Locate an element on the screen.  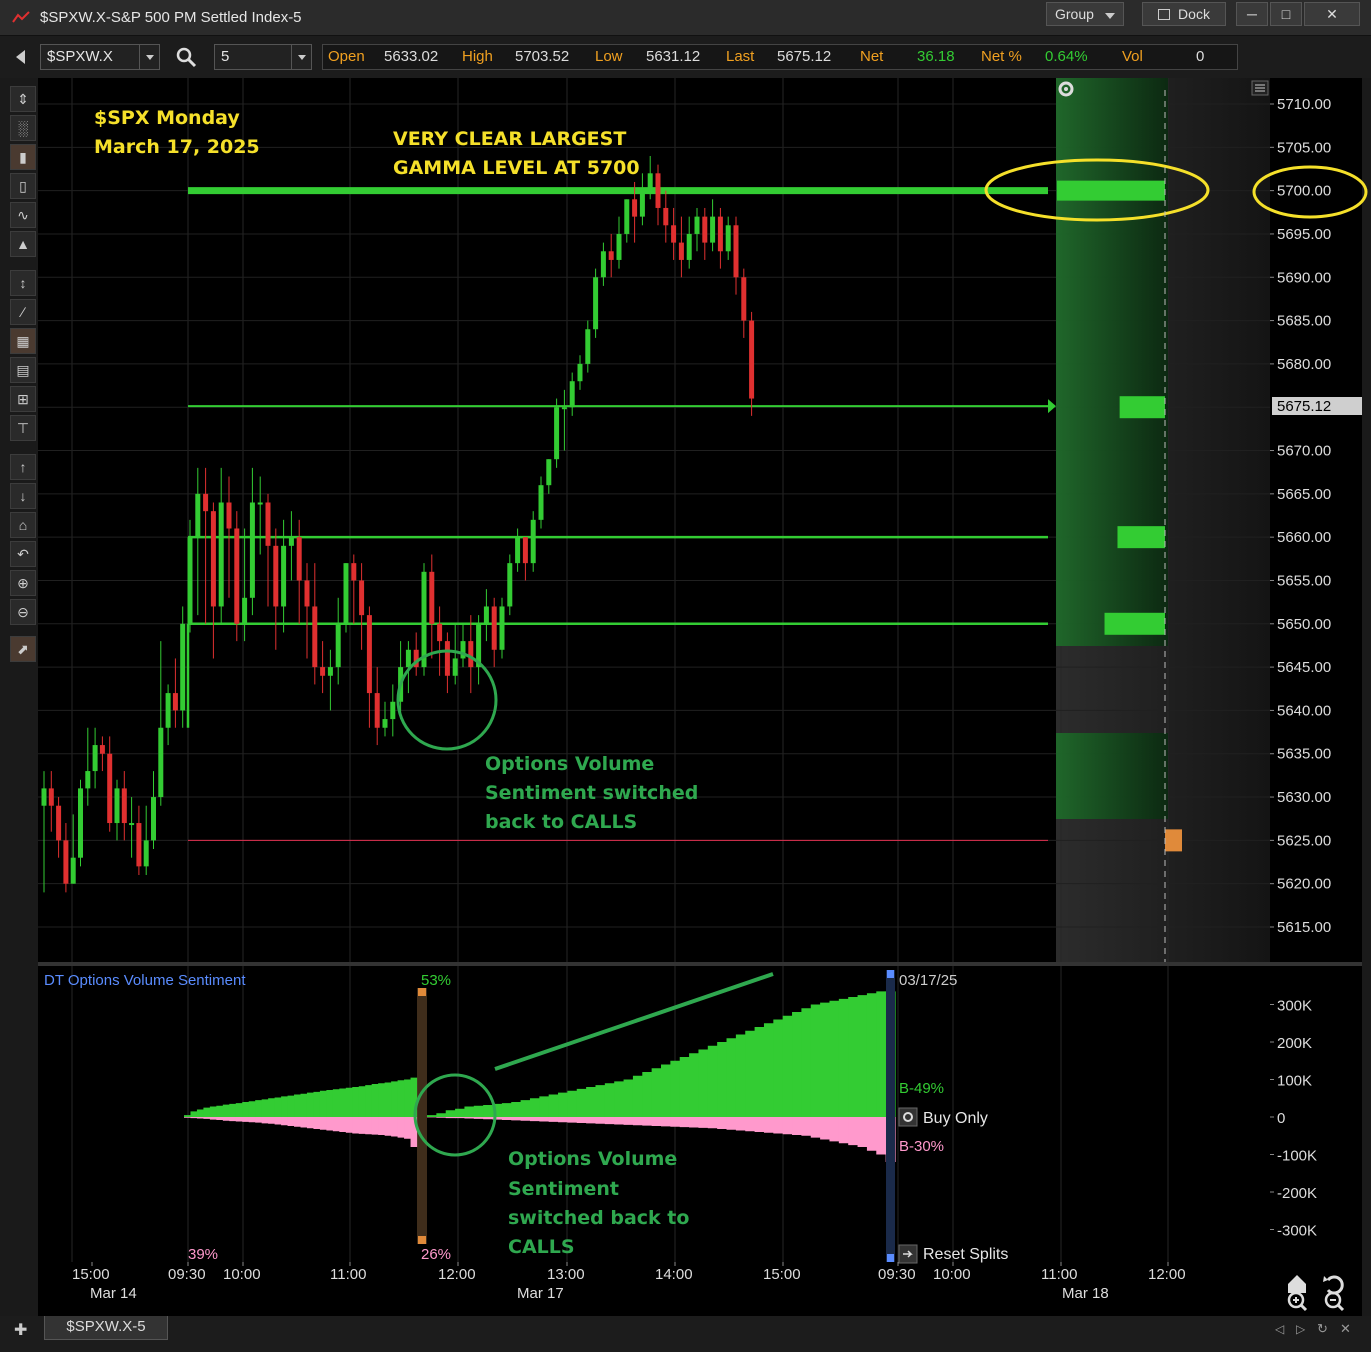
time-tick-label: 15:00 is located at coordinates (91, 1274).